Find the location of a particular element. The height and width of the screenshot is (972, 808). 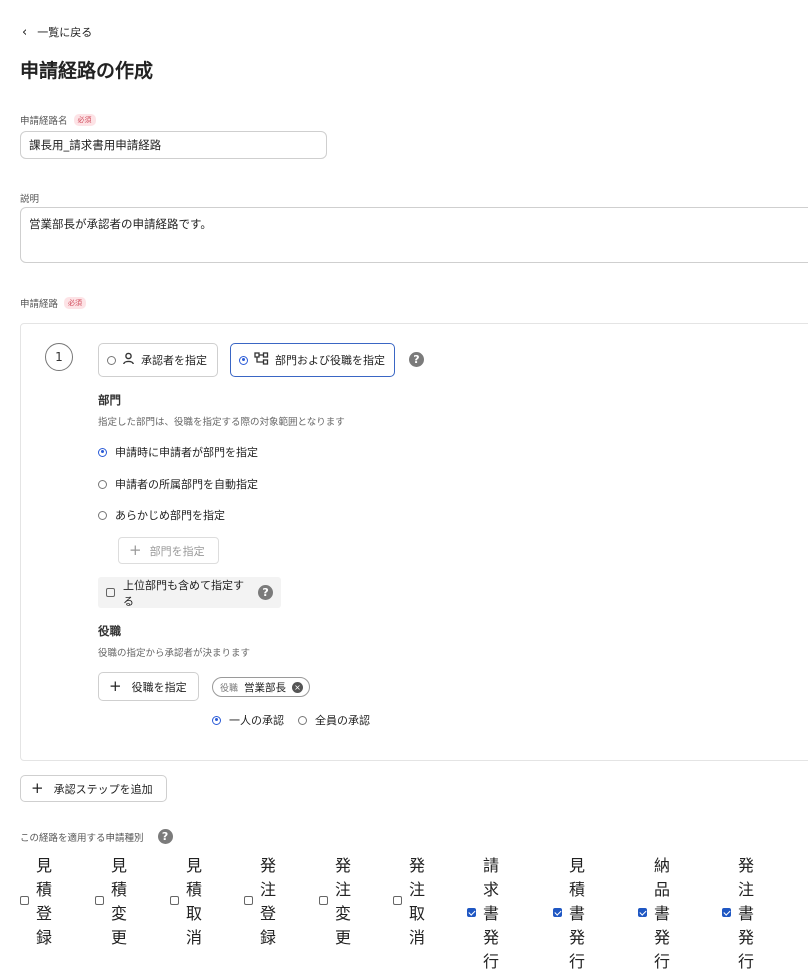

apply-type-item: 発注書発行 is located at coordinates (738, 912).